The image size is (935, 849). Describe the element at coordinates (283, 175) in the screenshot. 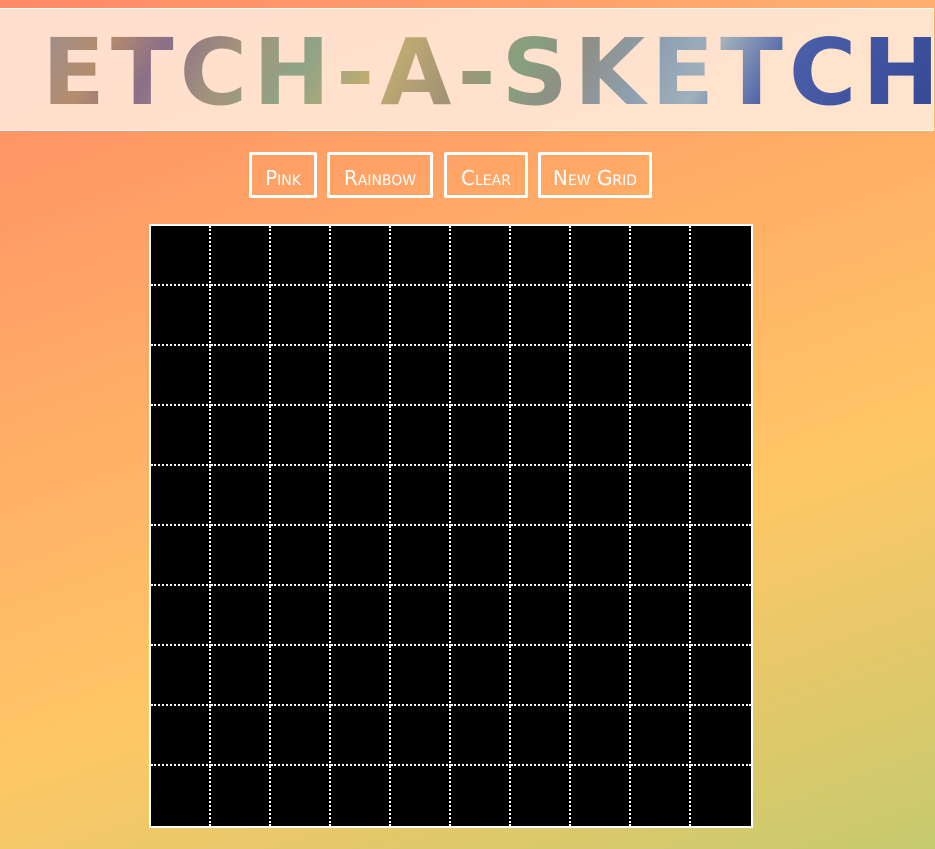

I see `pink-button: Pink` at that location.